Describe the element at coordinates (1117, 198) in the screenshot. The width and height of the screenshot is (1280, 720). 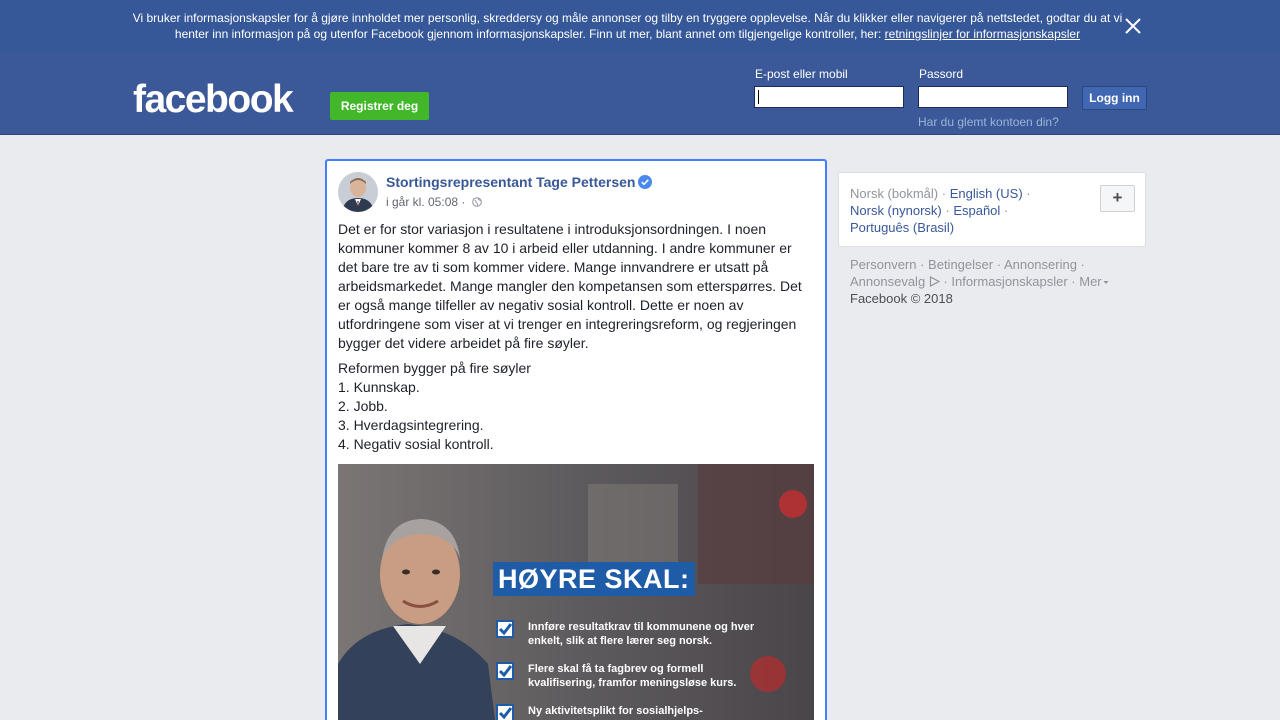
I see `add-language-button: +` at that location.